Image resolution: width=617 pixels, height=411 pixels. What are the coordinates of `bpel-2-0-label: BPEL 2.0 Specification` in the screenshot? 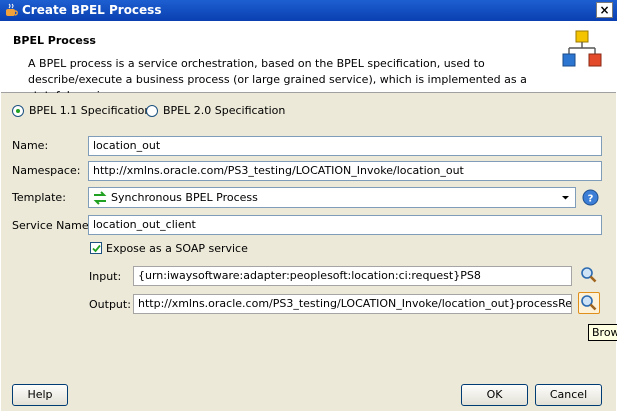 It's located at (224, 110).